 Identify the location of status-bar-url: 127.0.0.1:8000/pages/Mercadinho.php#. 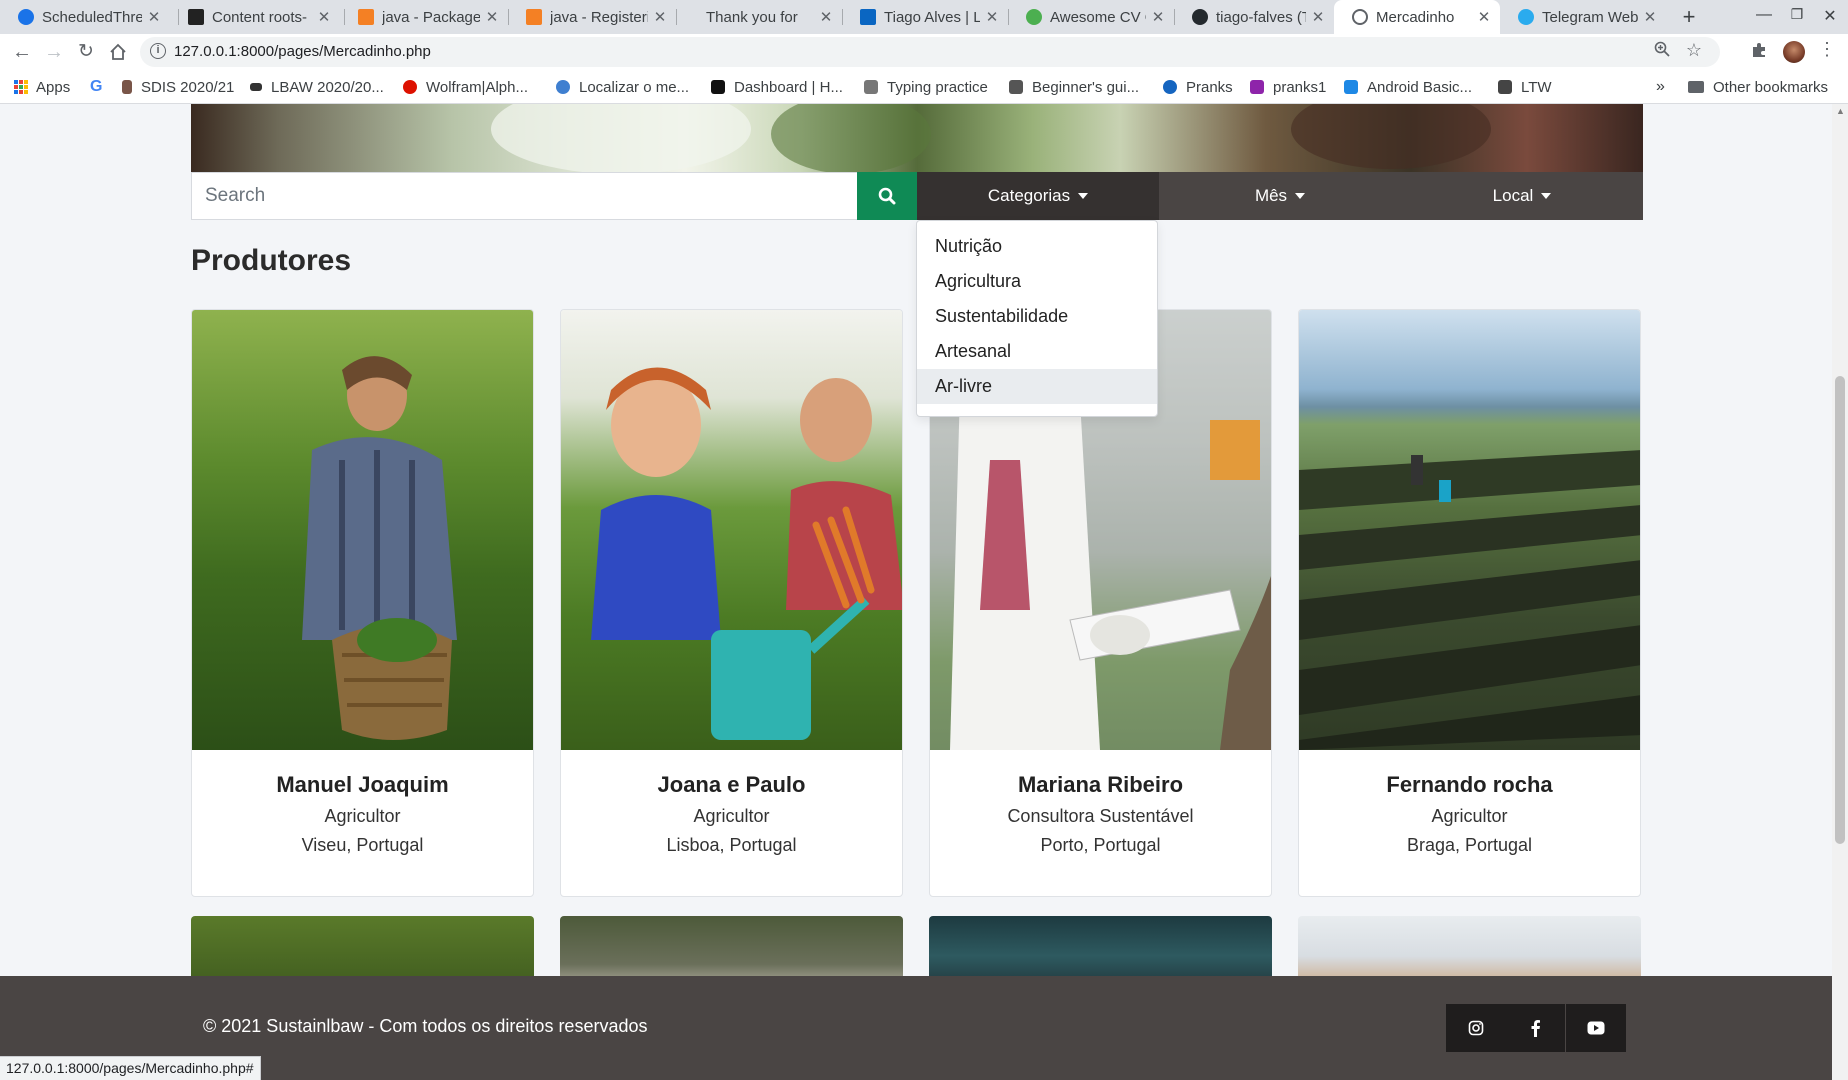
(130, 1068).